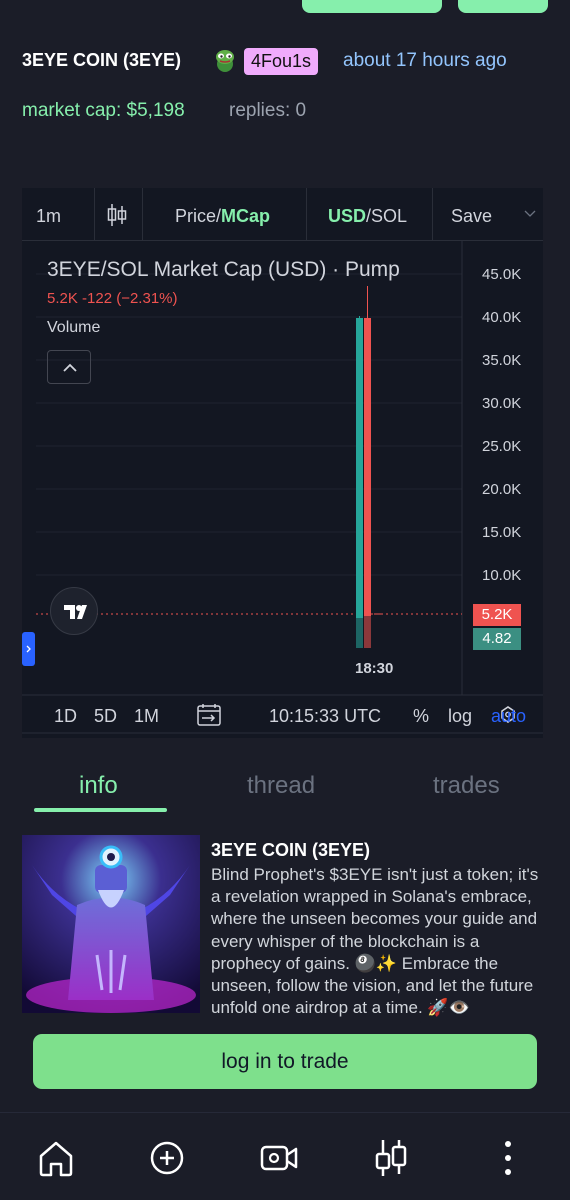 This screenshot has width=570, height=1200. I want to click on price-option: Price/, so click(198, 216).